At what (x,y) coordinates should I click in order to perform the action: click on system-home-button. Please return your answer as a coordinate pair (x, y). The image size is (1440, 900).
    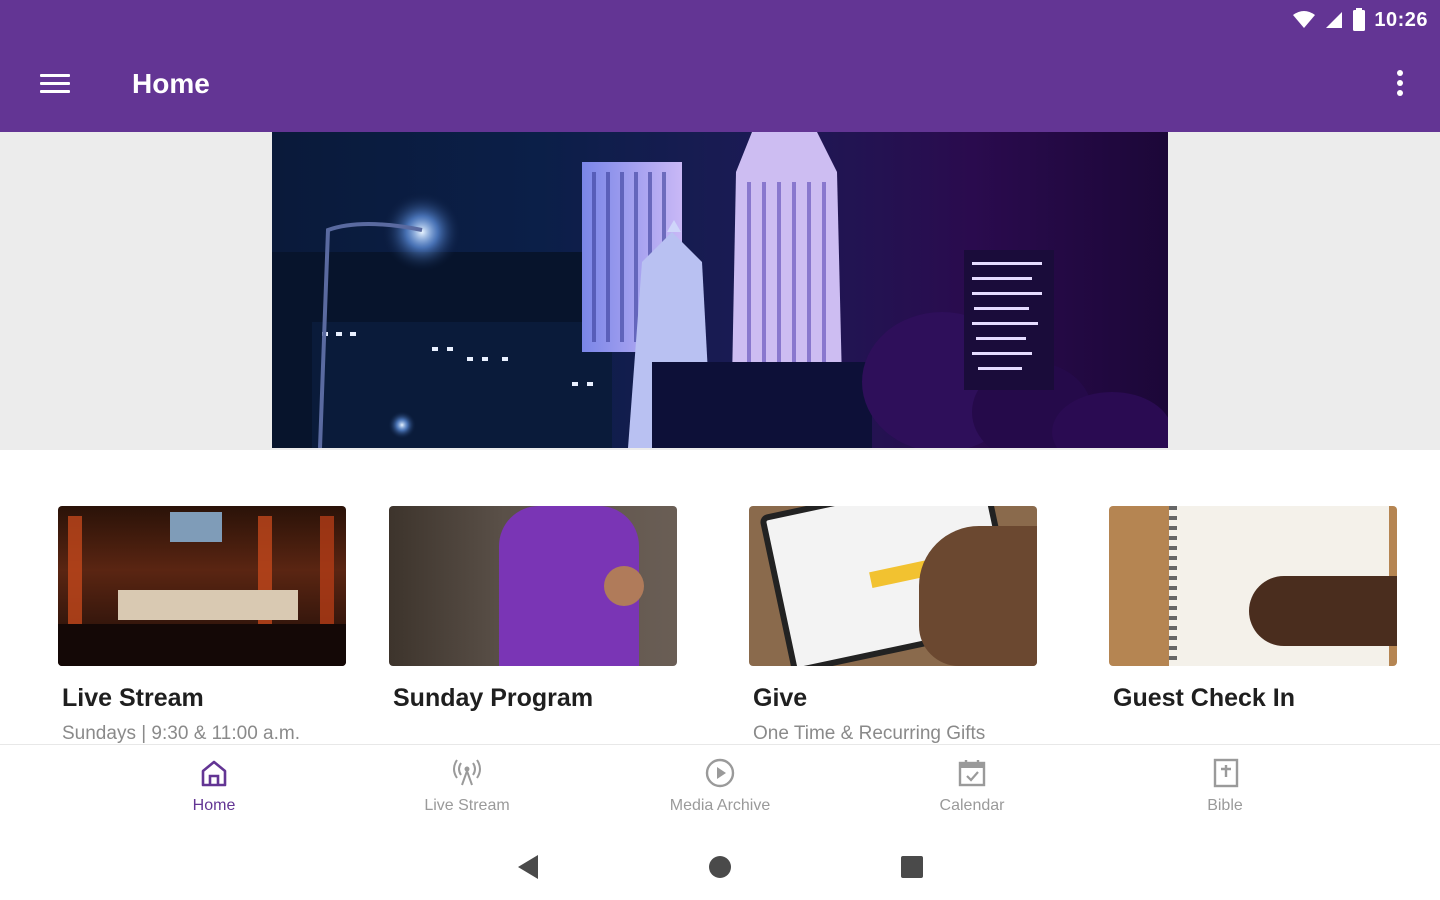
    Looking at the image, I should click on (720, 867).